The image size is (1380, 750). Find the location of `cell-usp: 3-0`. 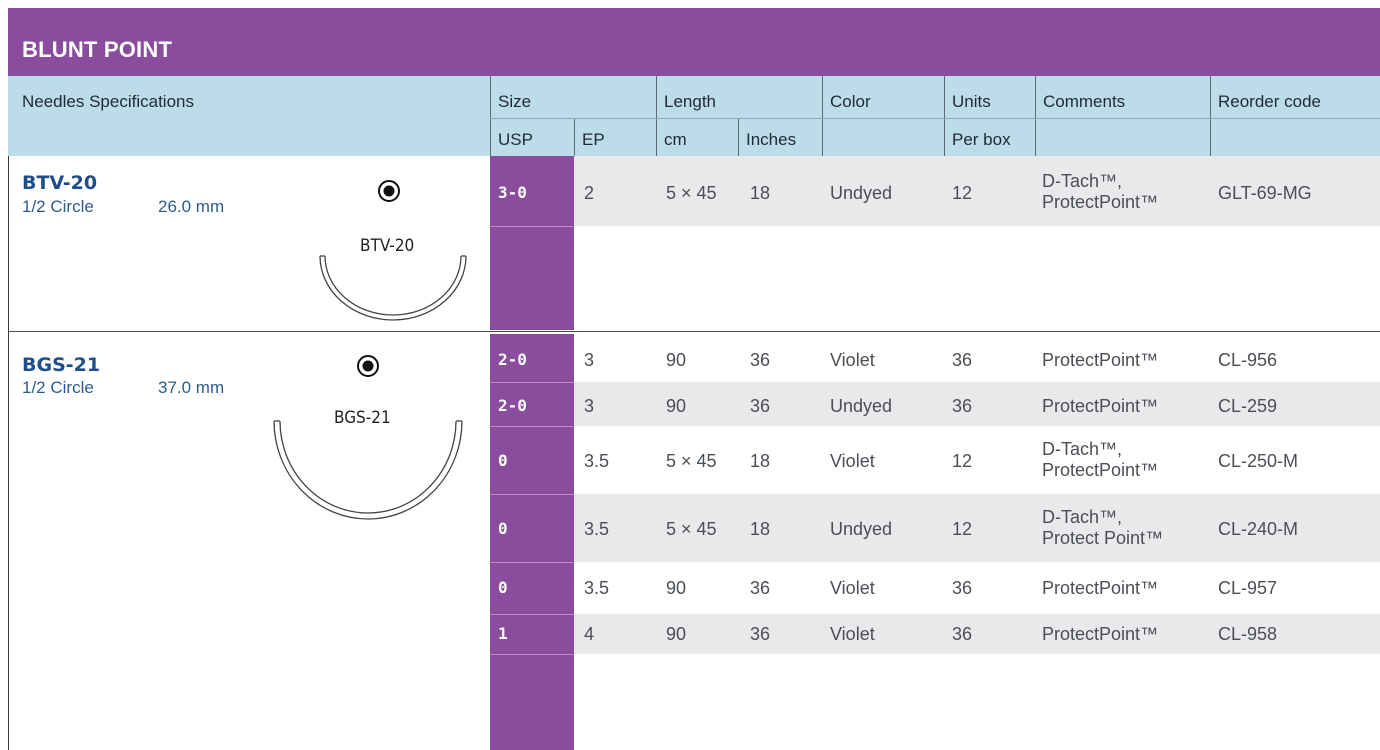

cell-usp: 3-0 is located at coordinates (512, 192).